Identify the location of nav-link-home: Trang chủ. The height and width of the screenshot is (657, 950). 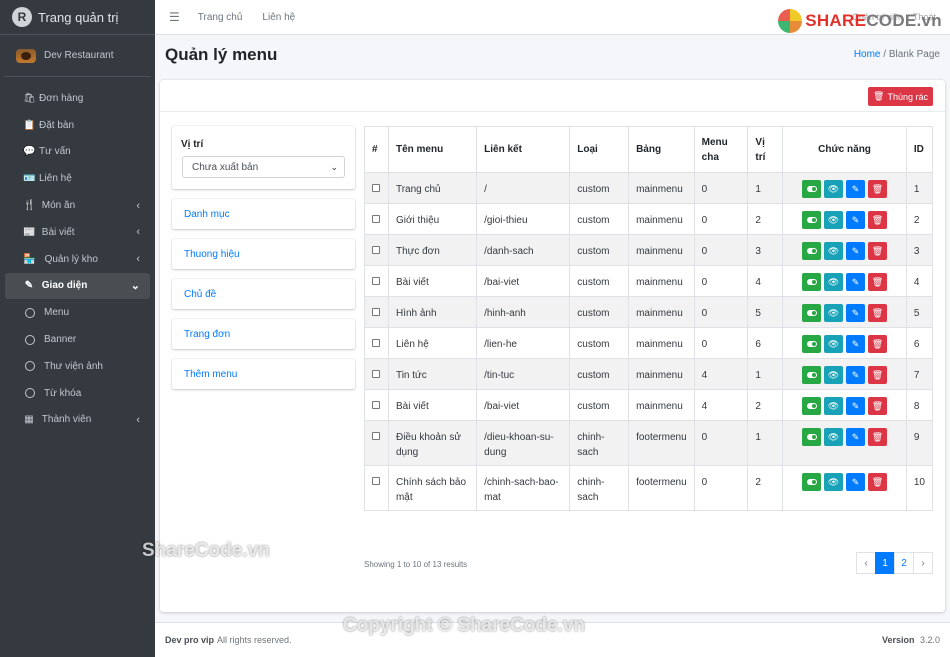
(220, 17).